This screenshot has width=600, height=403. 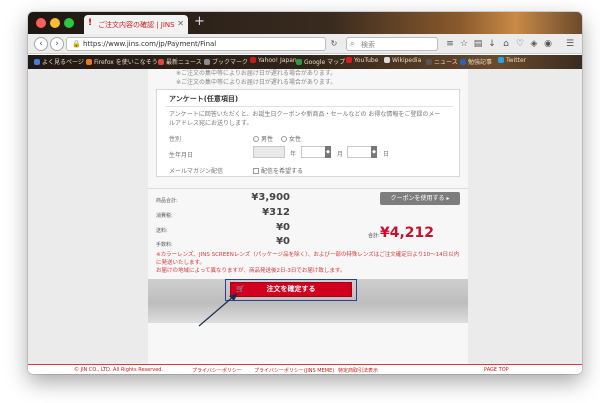 What do you see at coordinates (167, 201) in the screenshot?
I see `subtotal-label: 商品合計:` at bounding box center [167, 201].